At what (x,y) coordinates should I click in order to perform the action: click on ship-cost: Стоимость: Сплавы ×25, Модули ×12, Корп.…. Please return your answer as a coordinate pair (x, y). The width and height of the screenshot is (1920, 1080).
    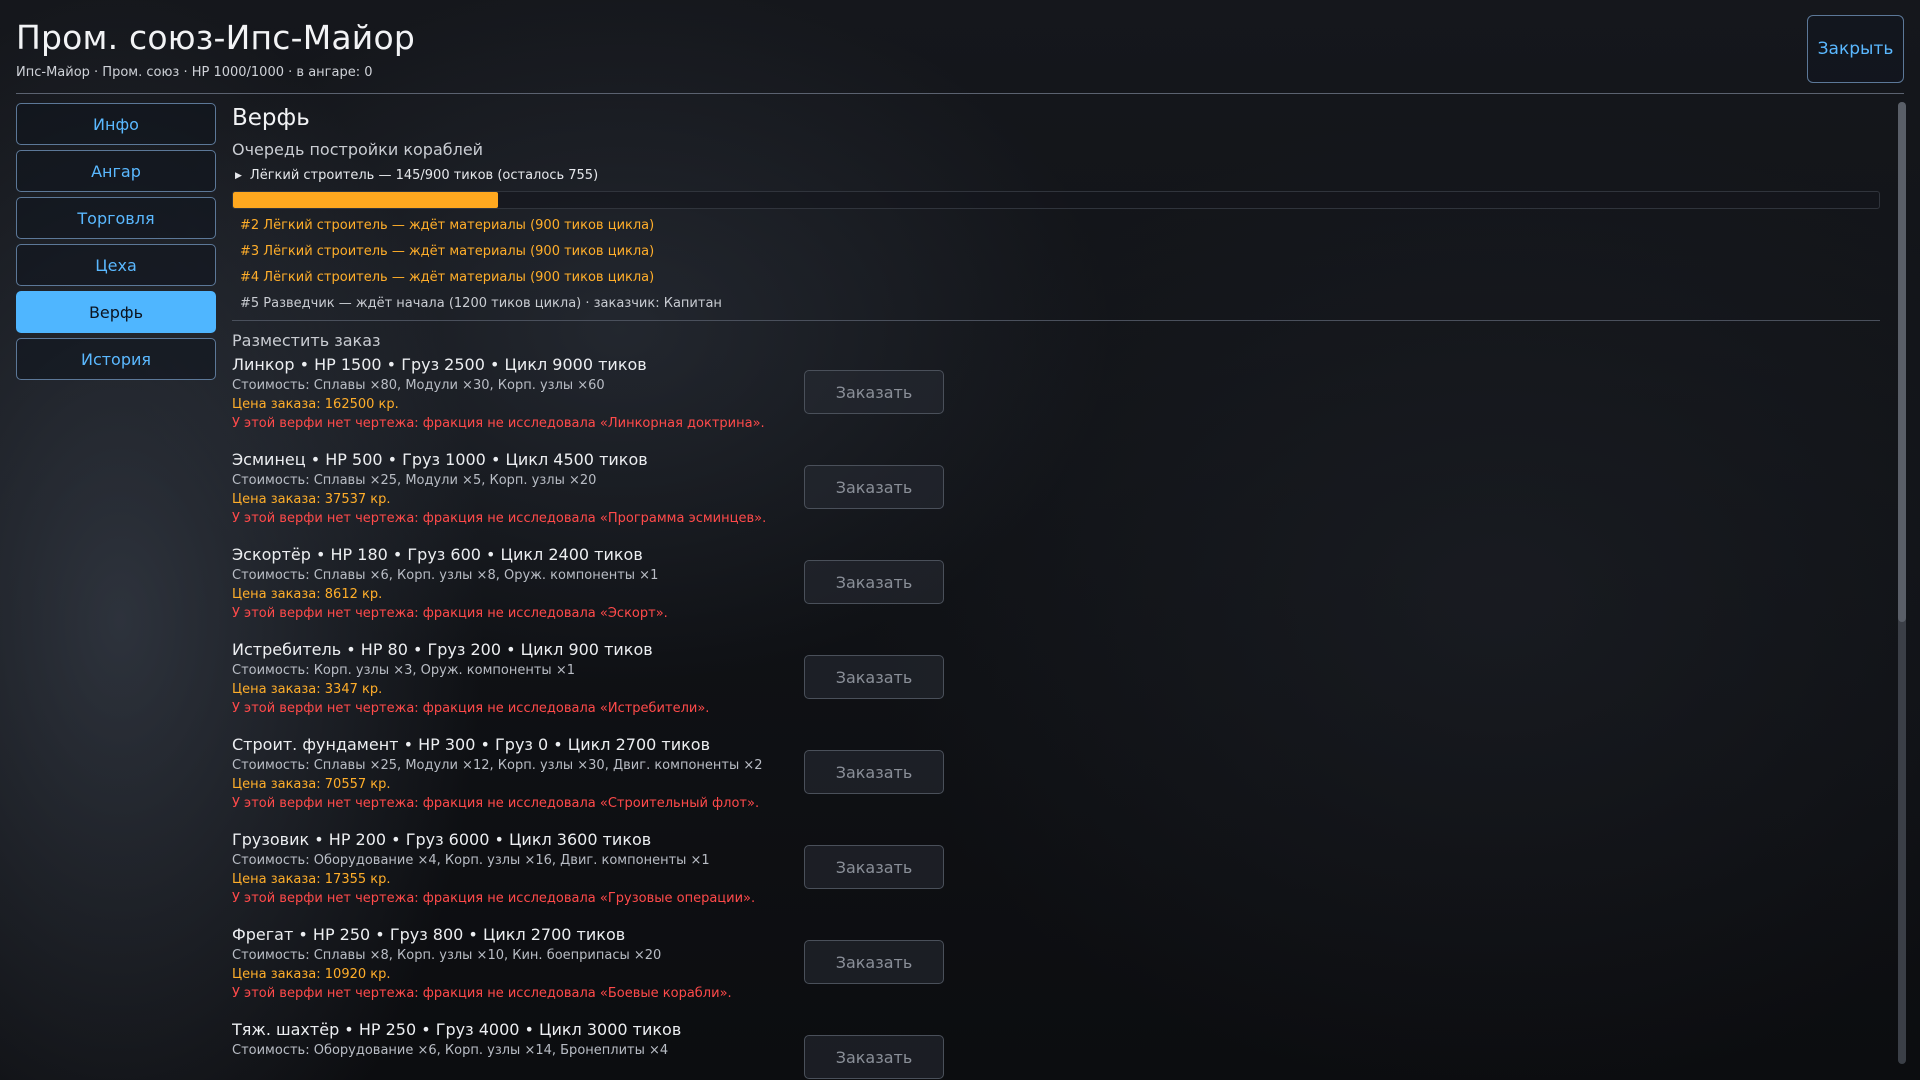
    Looking at the image, I should click on (497, 765).